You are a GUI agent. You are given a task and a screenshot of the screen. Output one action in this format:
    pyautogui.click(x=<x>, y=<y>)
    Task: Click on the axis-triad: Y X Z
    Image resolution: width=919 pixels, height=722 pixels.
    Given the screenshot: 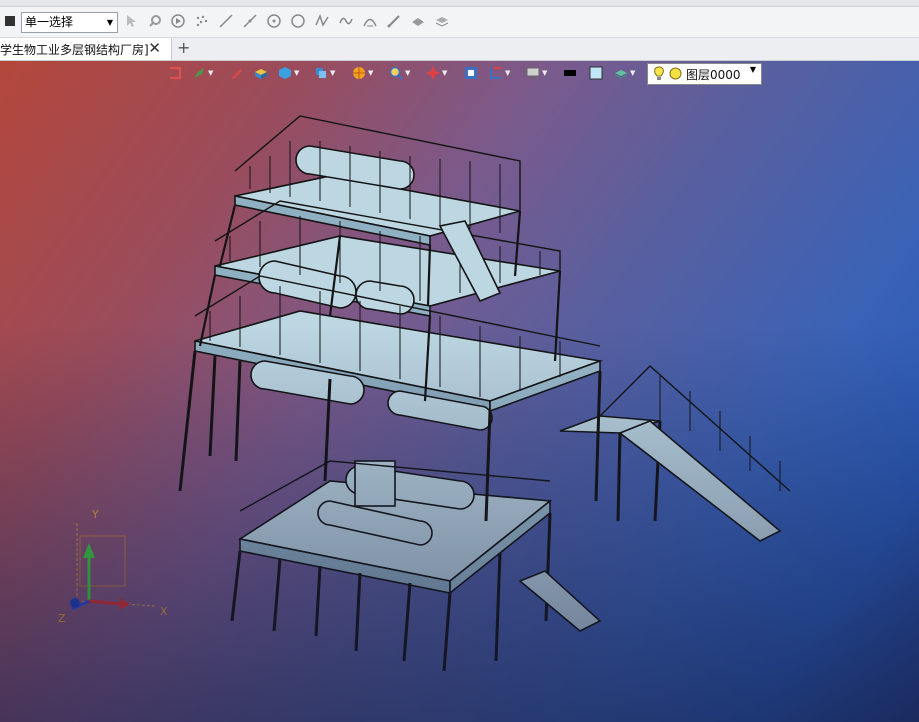 What is the action you would take?
    pyautogui.click(x=113, y=566)
    